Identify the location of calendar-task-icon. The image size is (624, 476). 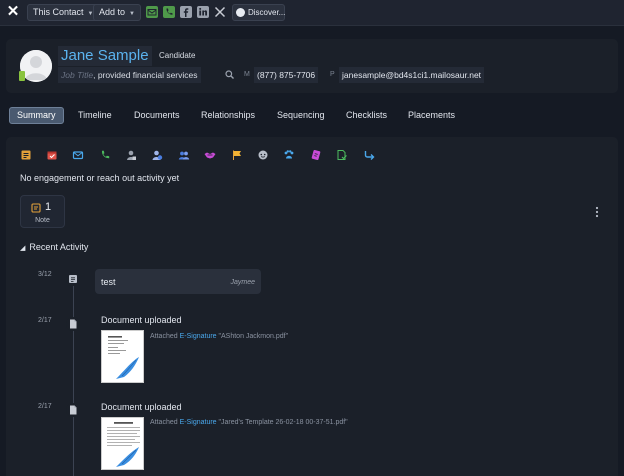
(52, 155).